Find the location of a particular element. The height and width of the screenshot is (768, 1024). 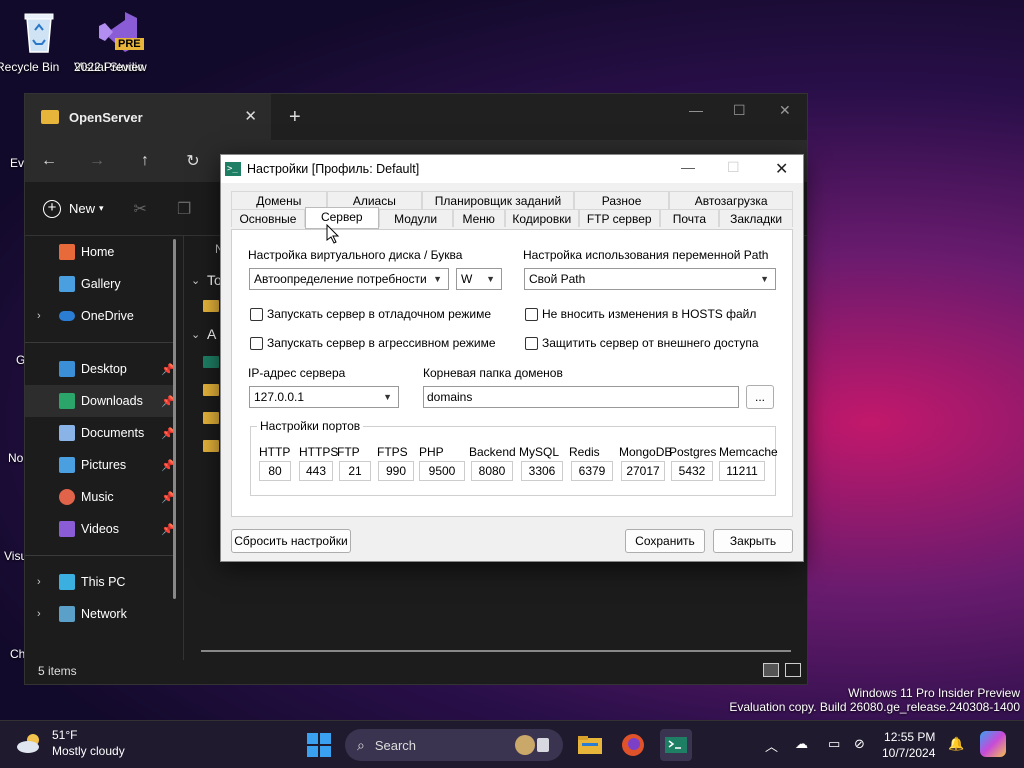

drive-letter-select: W ▼ is located at coordinates (479, 279).